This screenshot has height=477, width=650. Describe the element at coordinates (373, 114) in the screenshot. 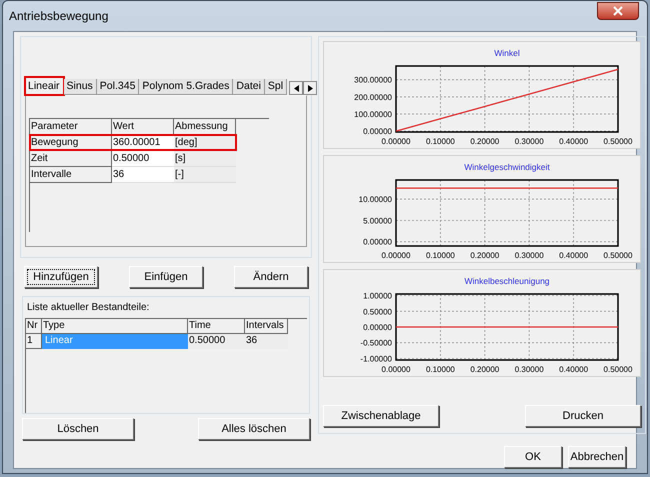

I see `y-tick-label: 100.00000` at that location.